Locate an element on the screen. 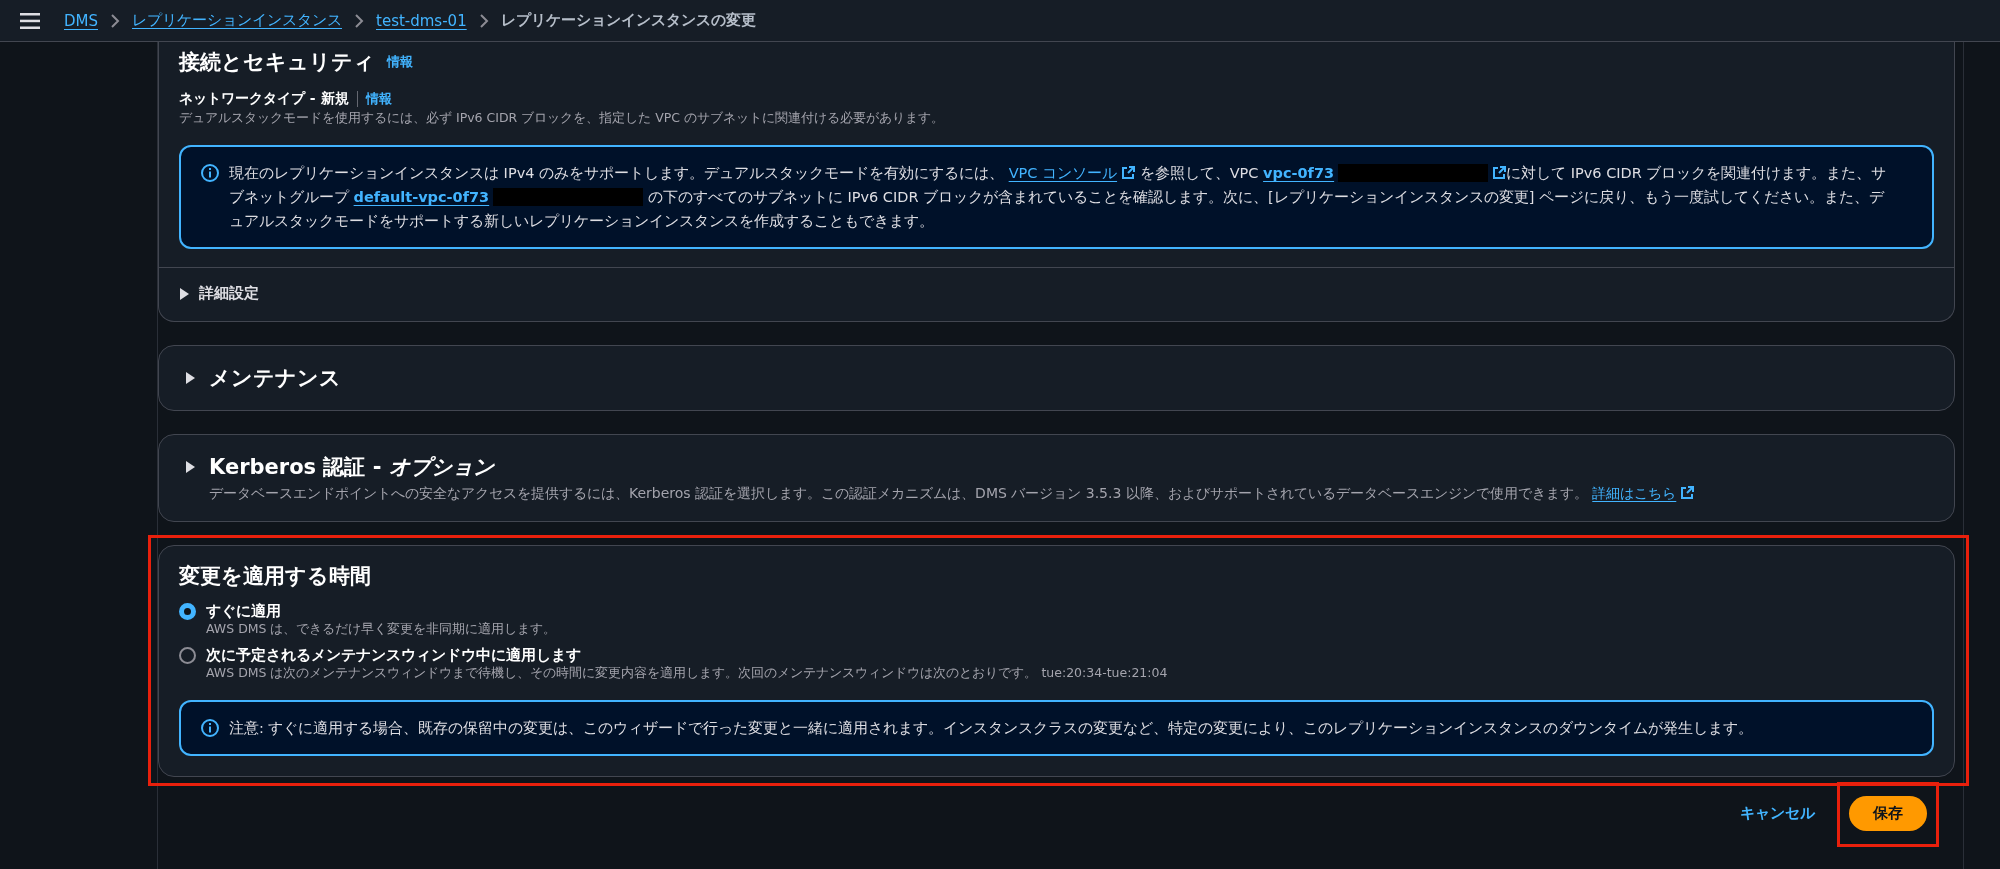 This screenshot has height=869, width=2000. breadcrumb-link: DMS is located at coordinates (81, 20).